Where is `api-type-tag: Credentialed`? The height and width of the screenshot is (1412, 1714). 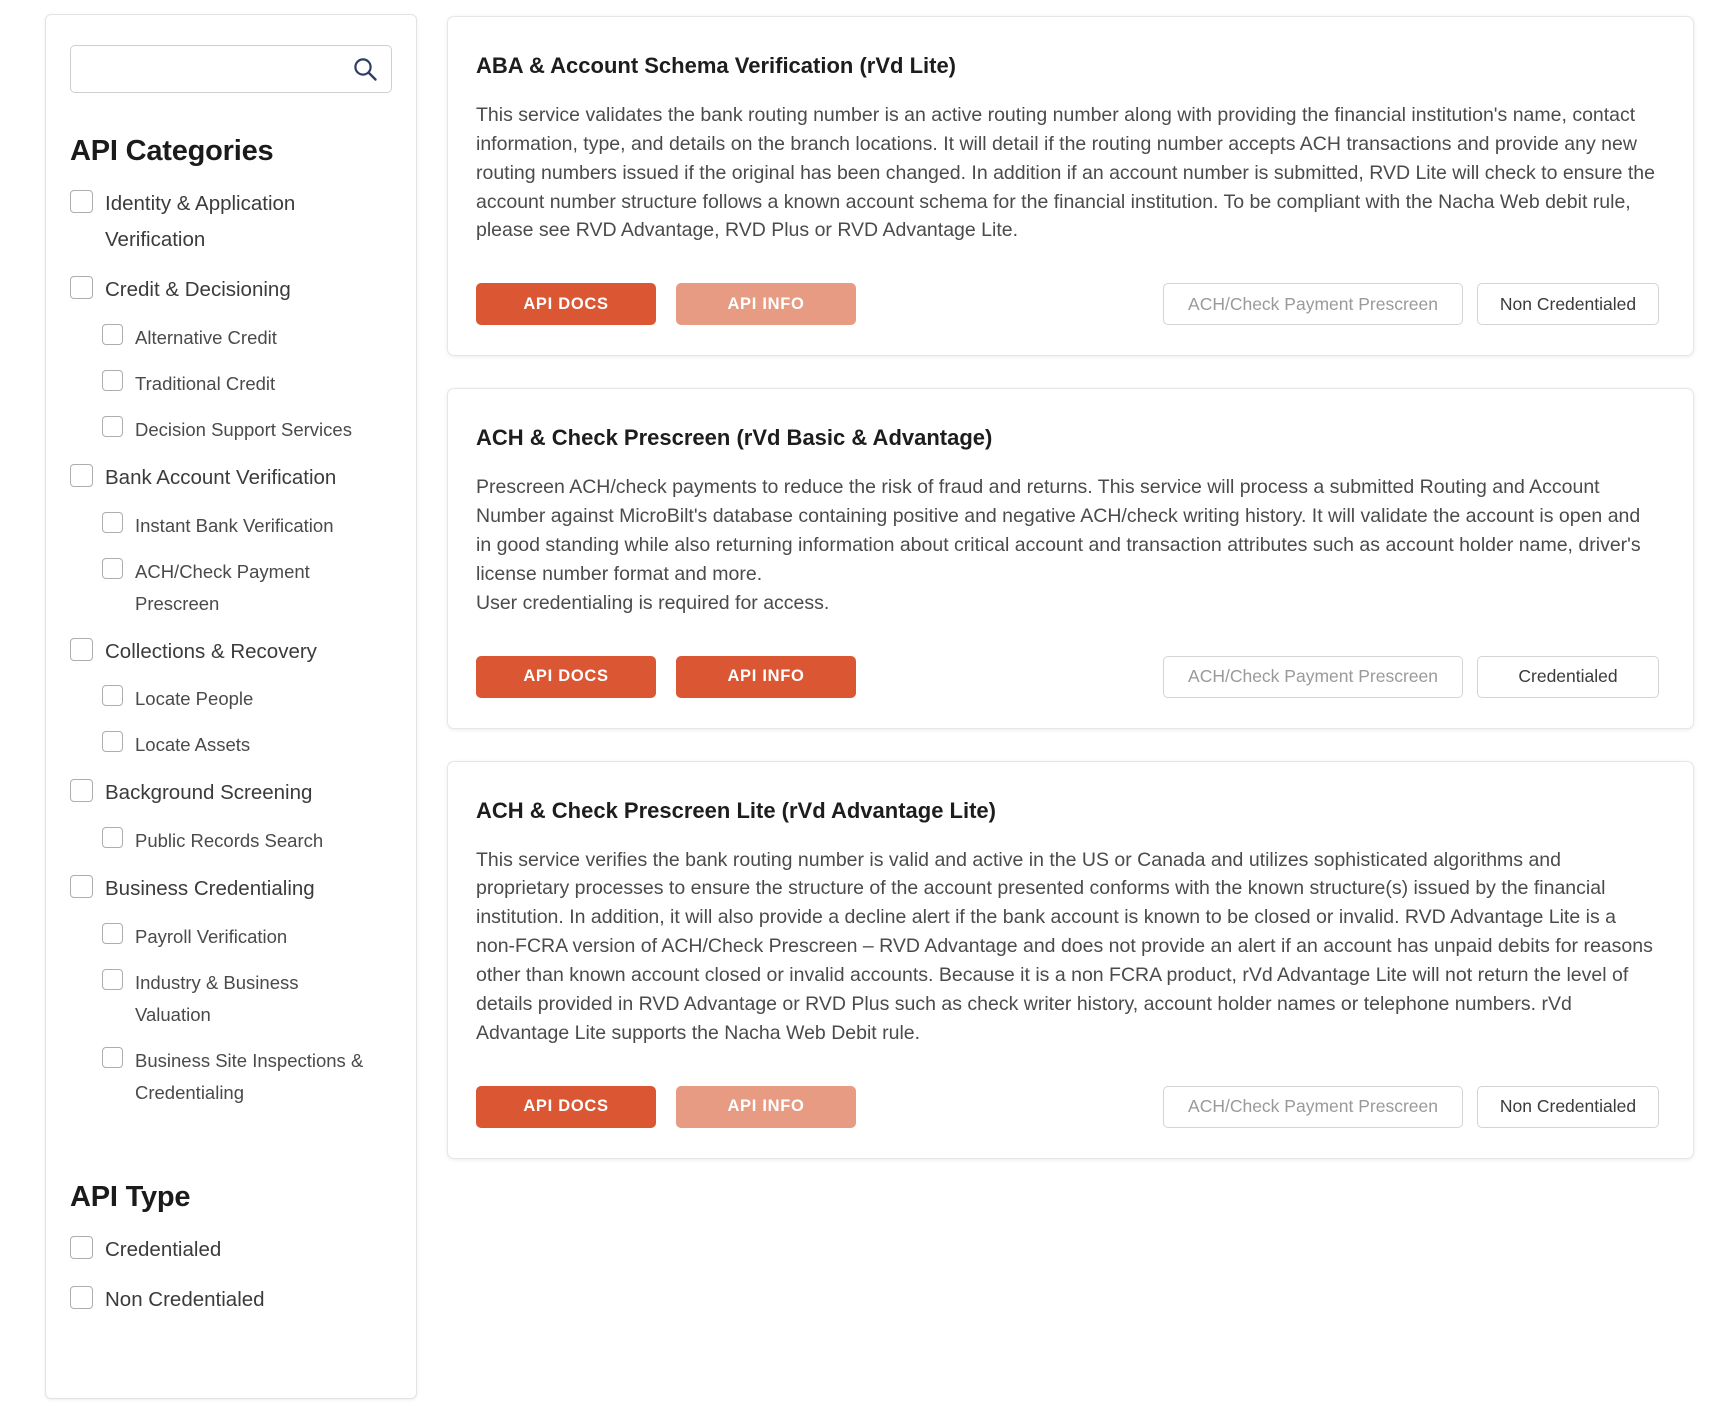
api-type-tag: Credentialed is located at coordinates (1568, 676).